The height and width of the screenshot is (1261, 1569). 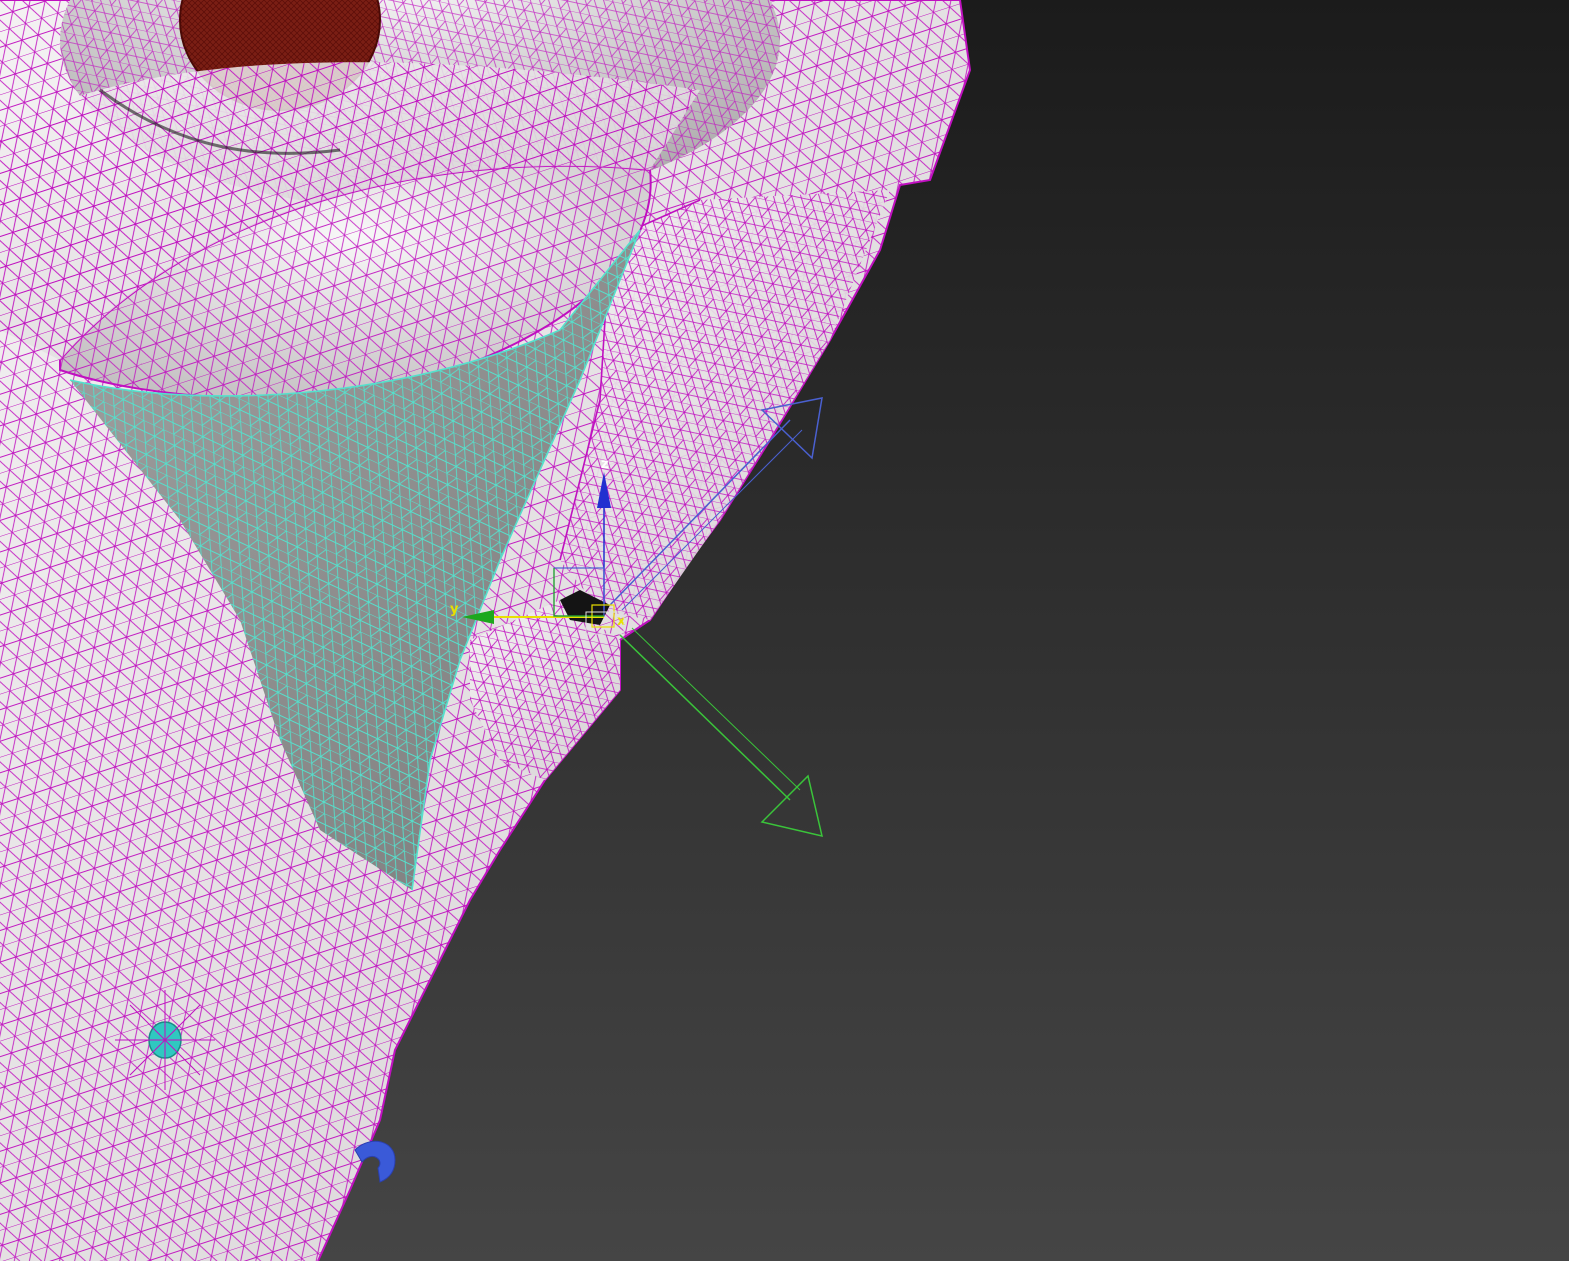 I want to click on x-axis-handle: x, so click(x=621, y=621).